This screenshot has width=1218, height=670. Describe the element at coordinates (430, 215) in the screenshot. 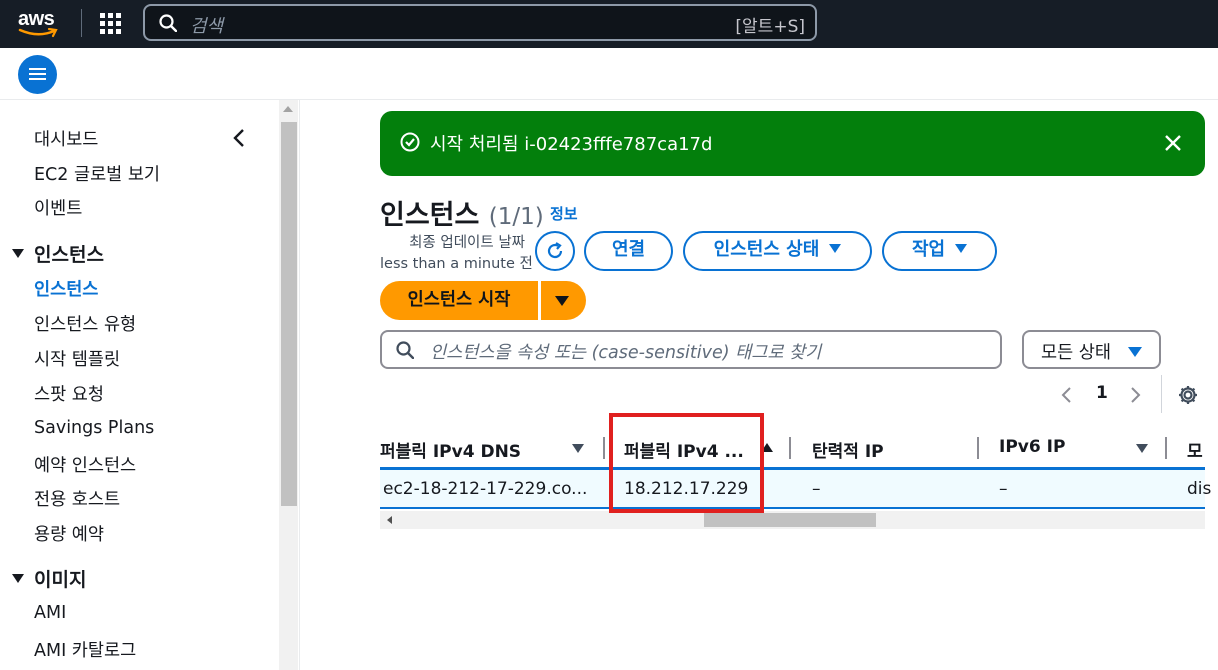

I see `page-title-text: 인스턴스` at that location.